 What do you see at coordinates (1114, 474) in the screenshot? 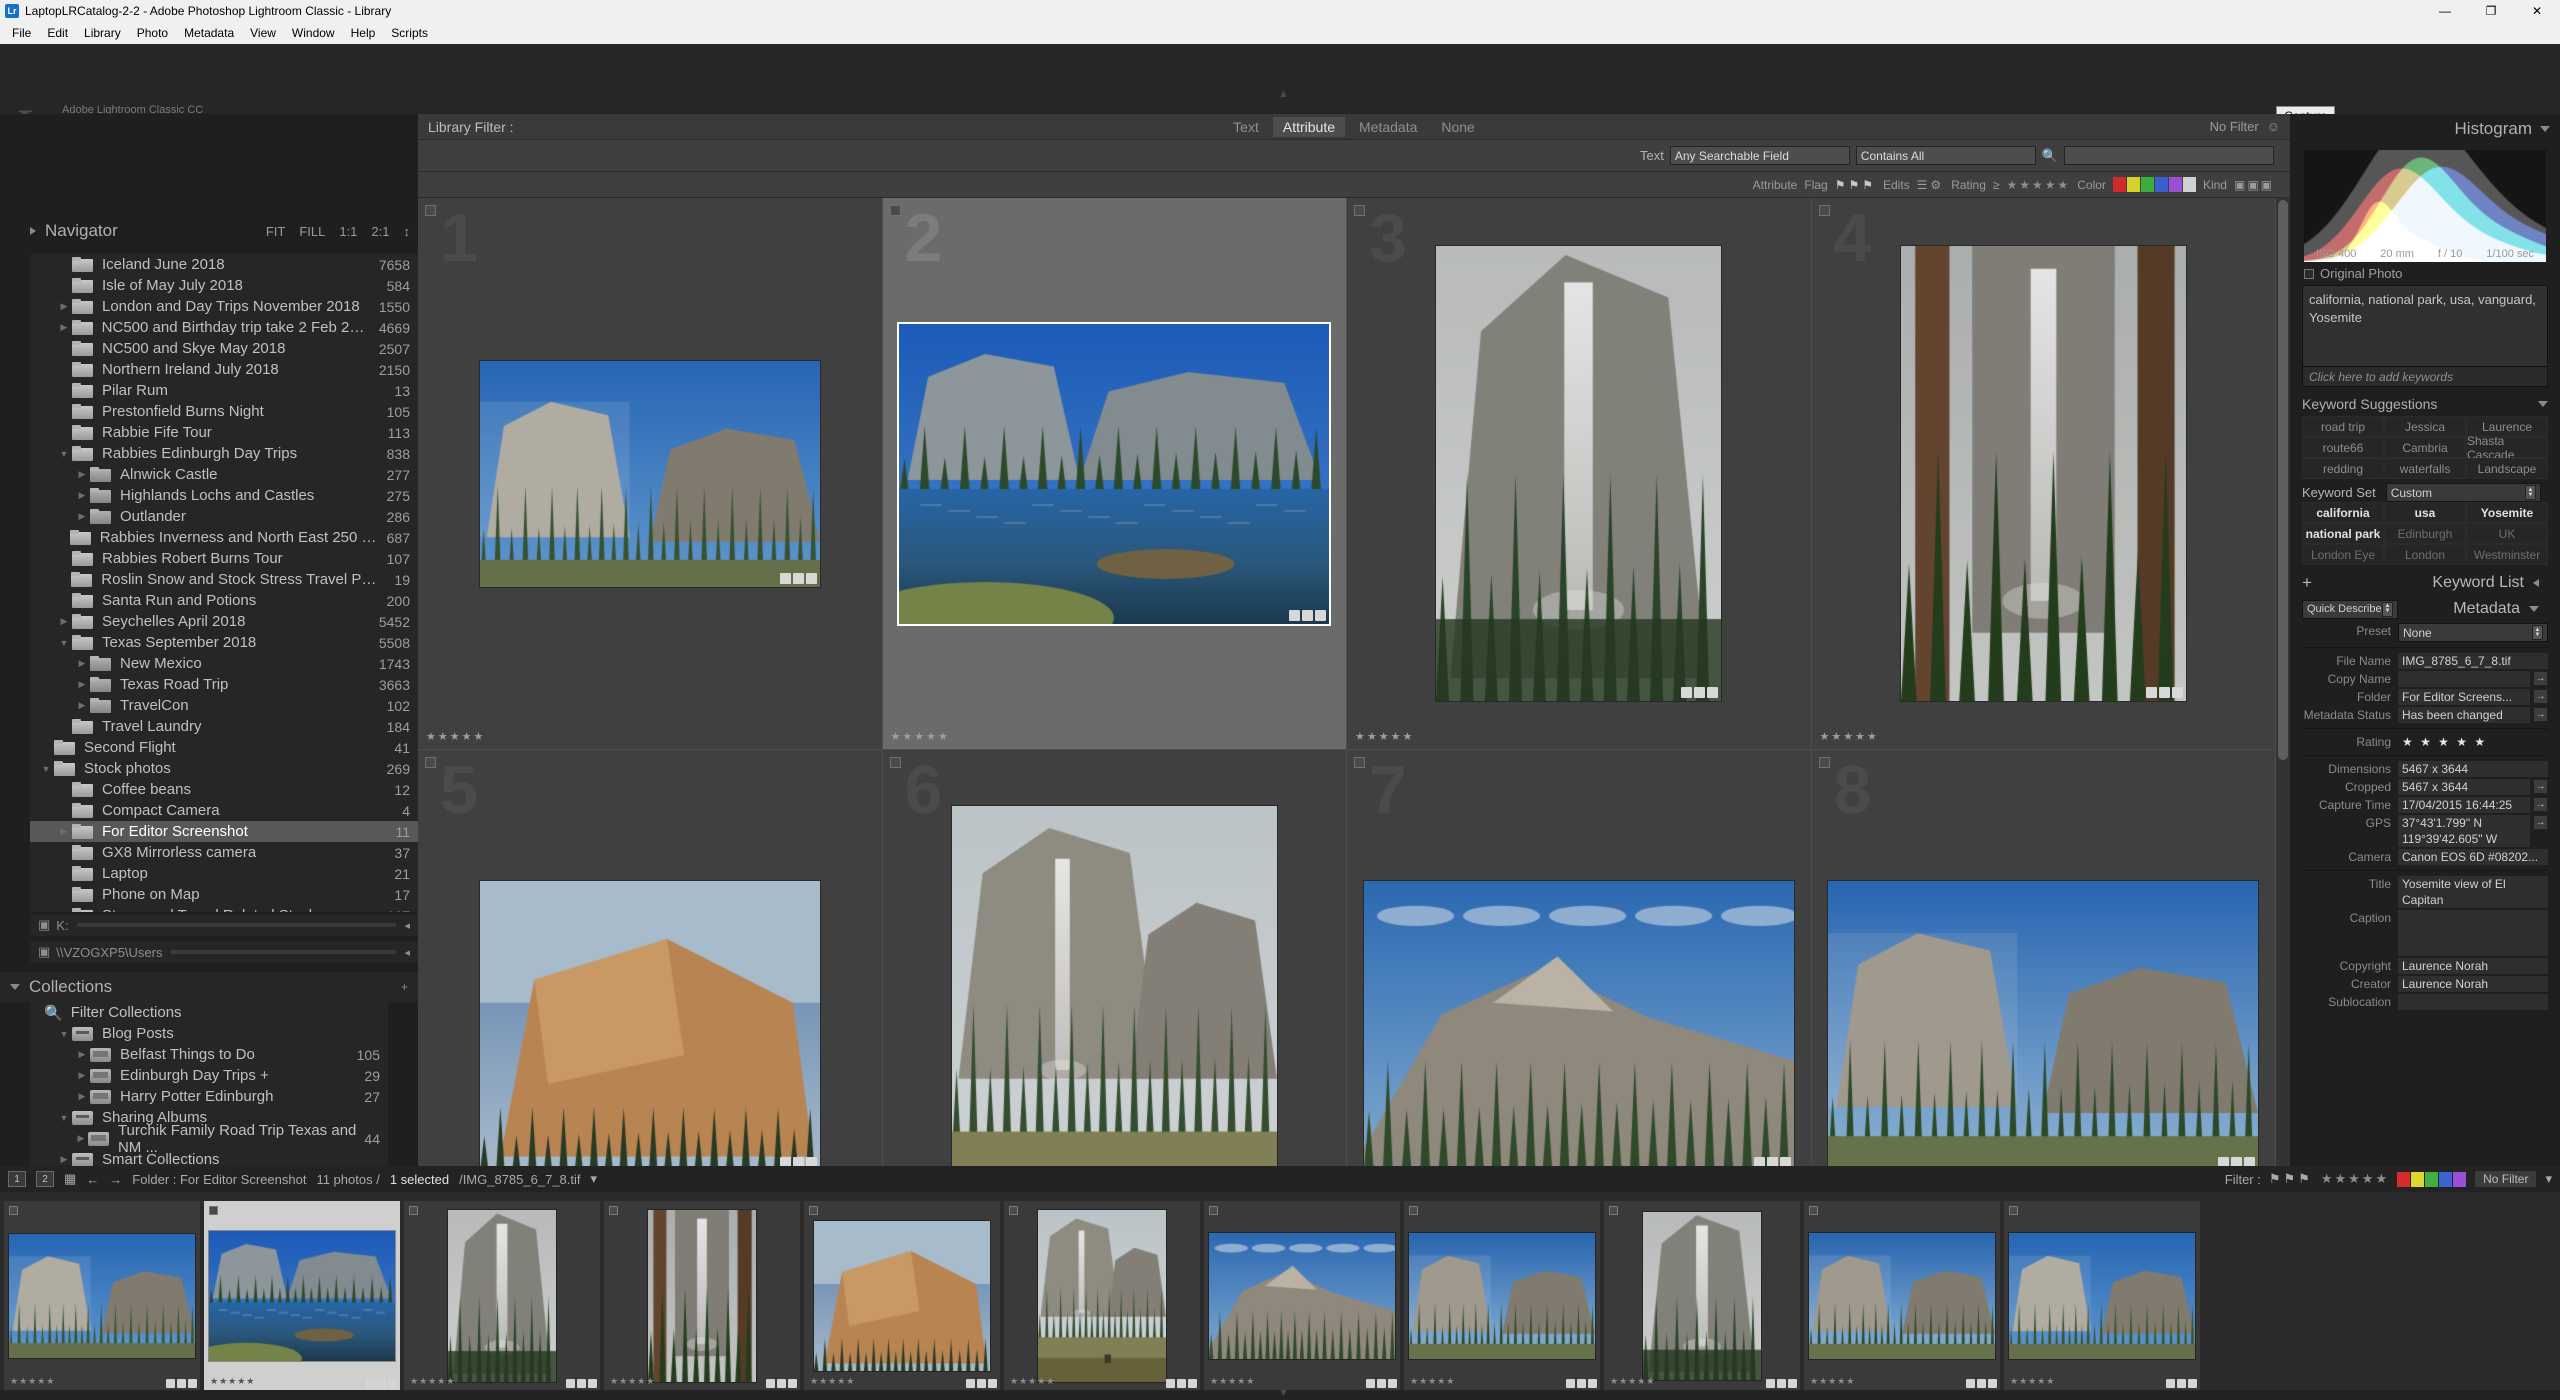
I see `grid-cell: 2 ★★★★★` at bounding box center [1114, 474].